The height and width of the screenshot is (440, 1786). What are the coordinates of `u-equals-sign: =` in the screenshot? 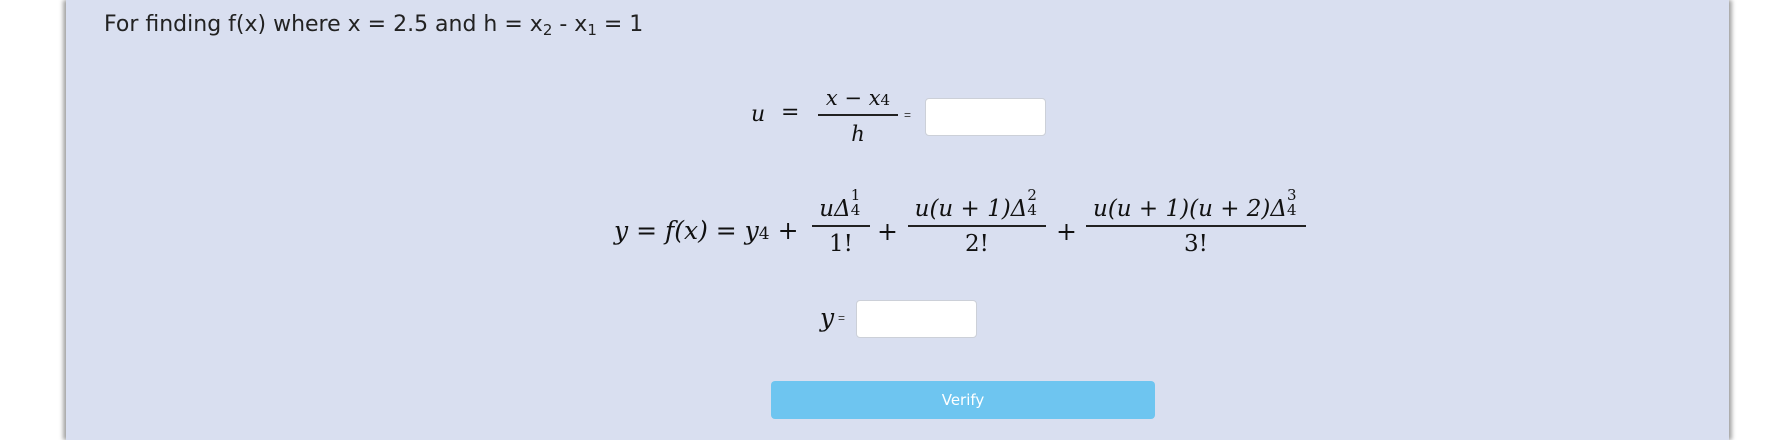 It's located at (790, 112).